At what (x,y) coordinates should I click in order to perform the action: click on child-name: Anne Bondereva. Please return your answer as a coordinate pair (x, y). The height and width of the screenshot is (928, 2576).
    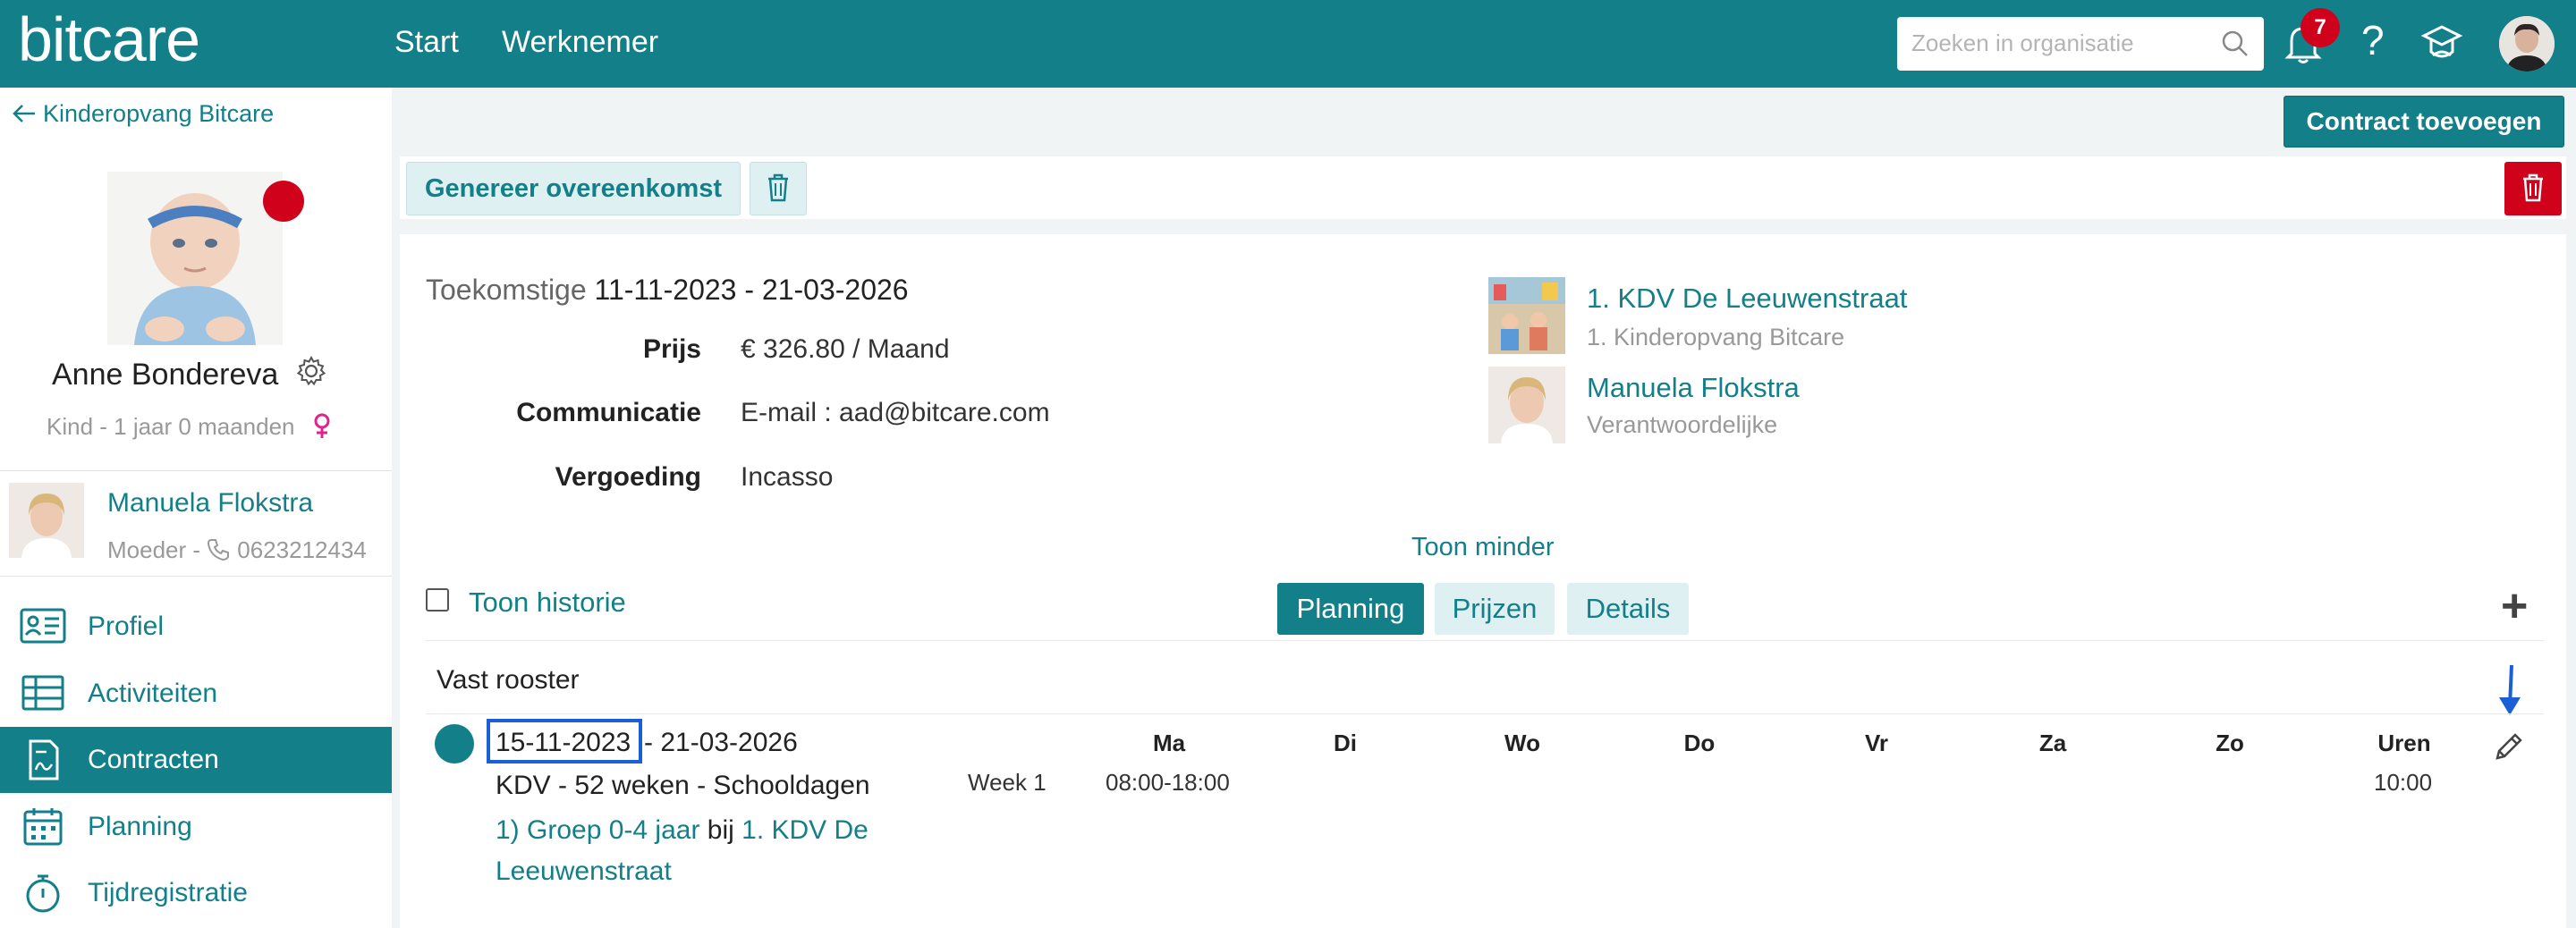
    Looking at the image, I should click on (189, 374).